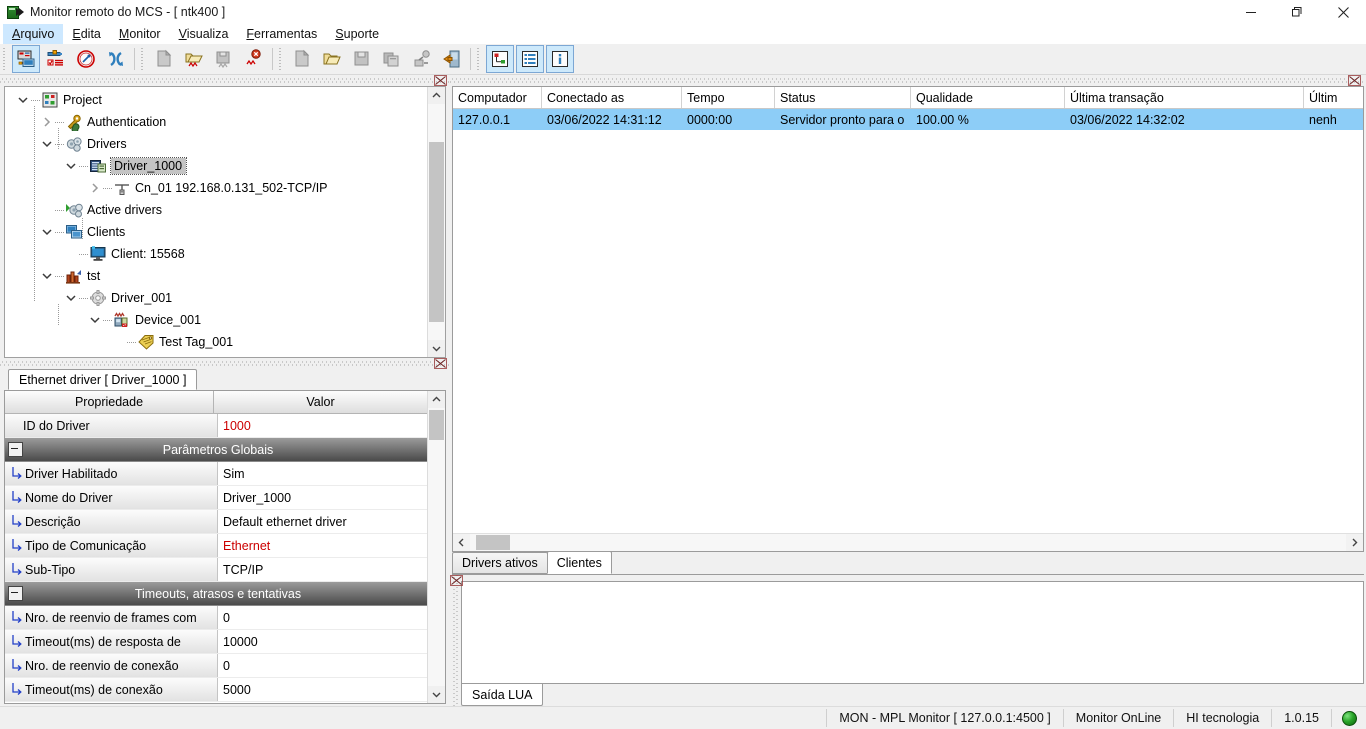 This screenshot has width=1366, height=729. What do you see at coordinates (908, 542) in the screenshot?
I see `datagrid-scroll-track` at bounding box center [908, 542].